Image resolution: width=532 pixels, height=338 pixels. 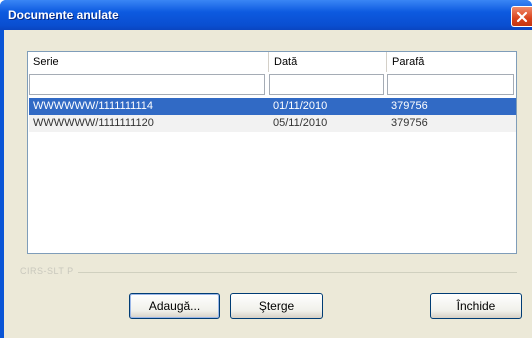 What do you see at coordinates (300, 106) in the screenshot?
I see `cell-data: 01/11/2010` at bounding box center [300, 106].